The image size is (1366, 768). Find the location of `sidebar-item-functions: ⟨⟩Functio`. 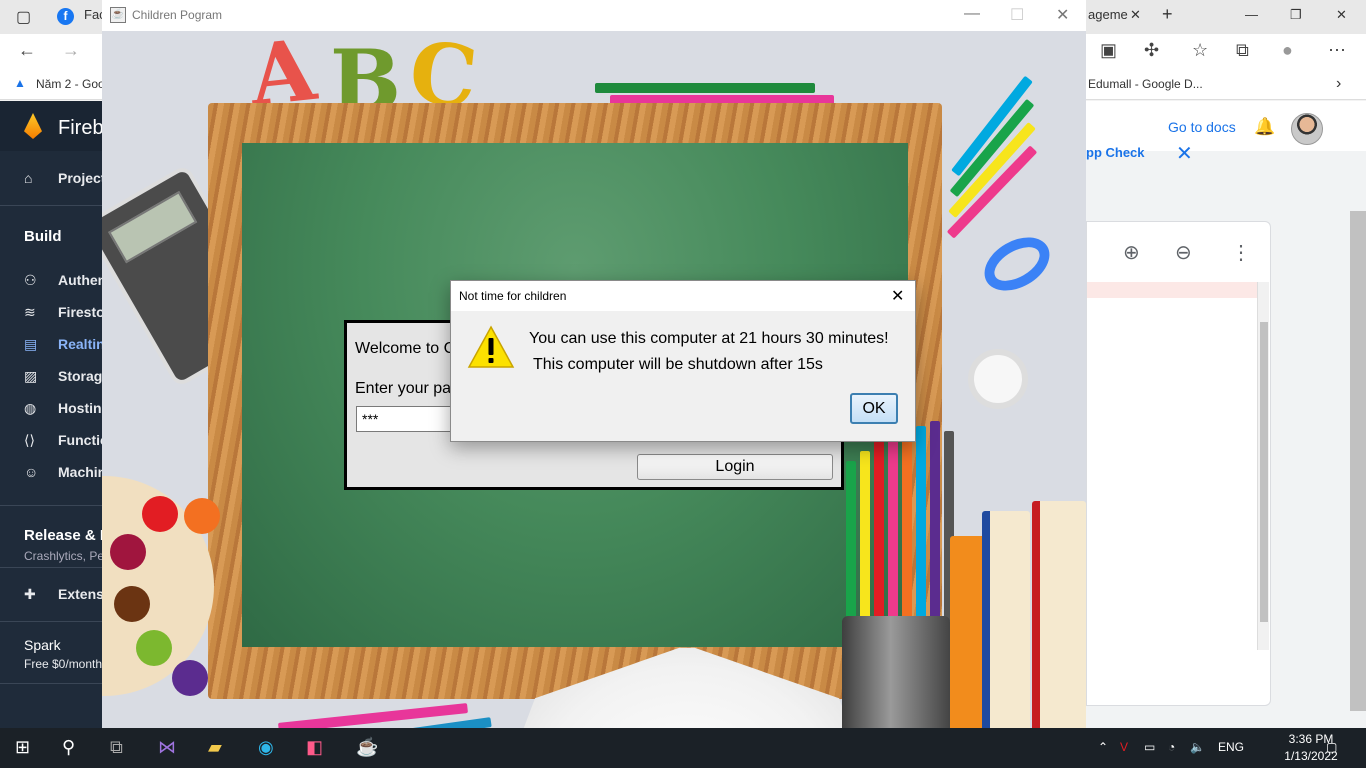

sidebar-item-functions: ⟨⟩Functio is located at coordinates (63, 440).